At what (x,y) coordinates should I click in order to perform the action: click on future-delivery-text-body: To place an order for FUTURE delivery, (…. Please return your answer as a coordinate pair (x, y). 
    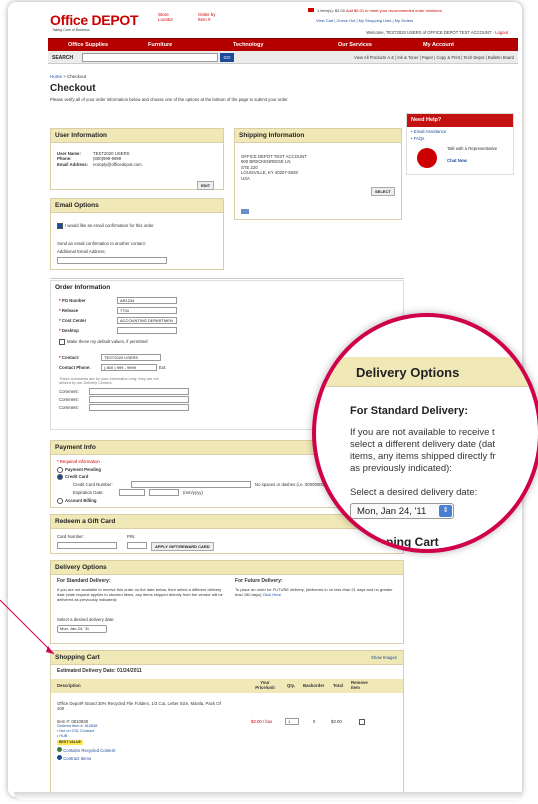
    Looking at the image, I should click on (314, 592).